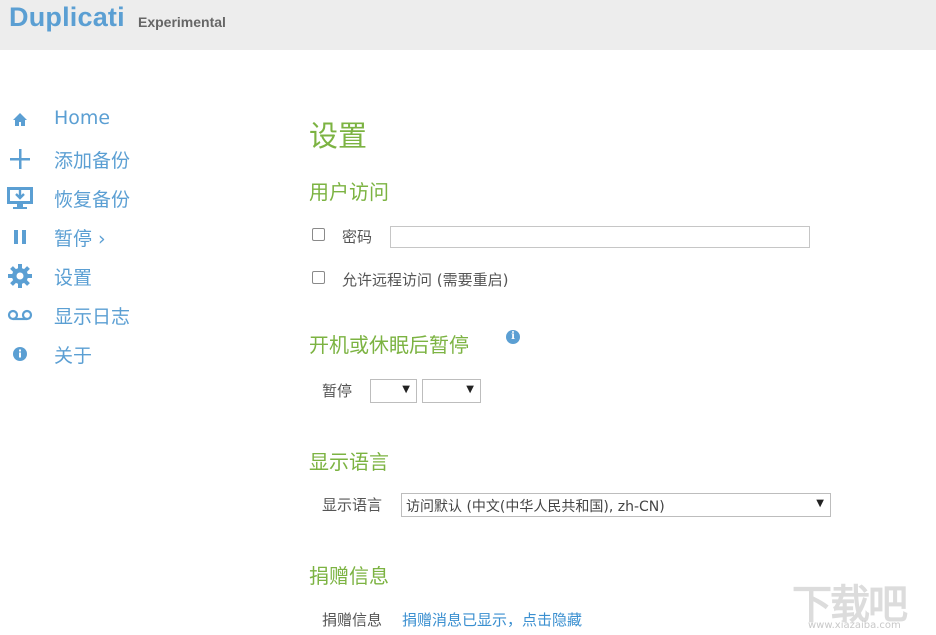  Describe the element at coordinates (513, 337) in the screenshot. I see `info-icon: i` at that location.